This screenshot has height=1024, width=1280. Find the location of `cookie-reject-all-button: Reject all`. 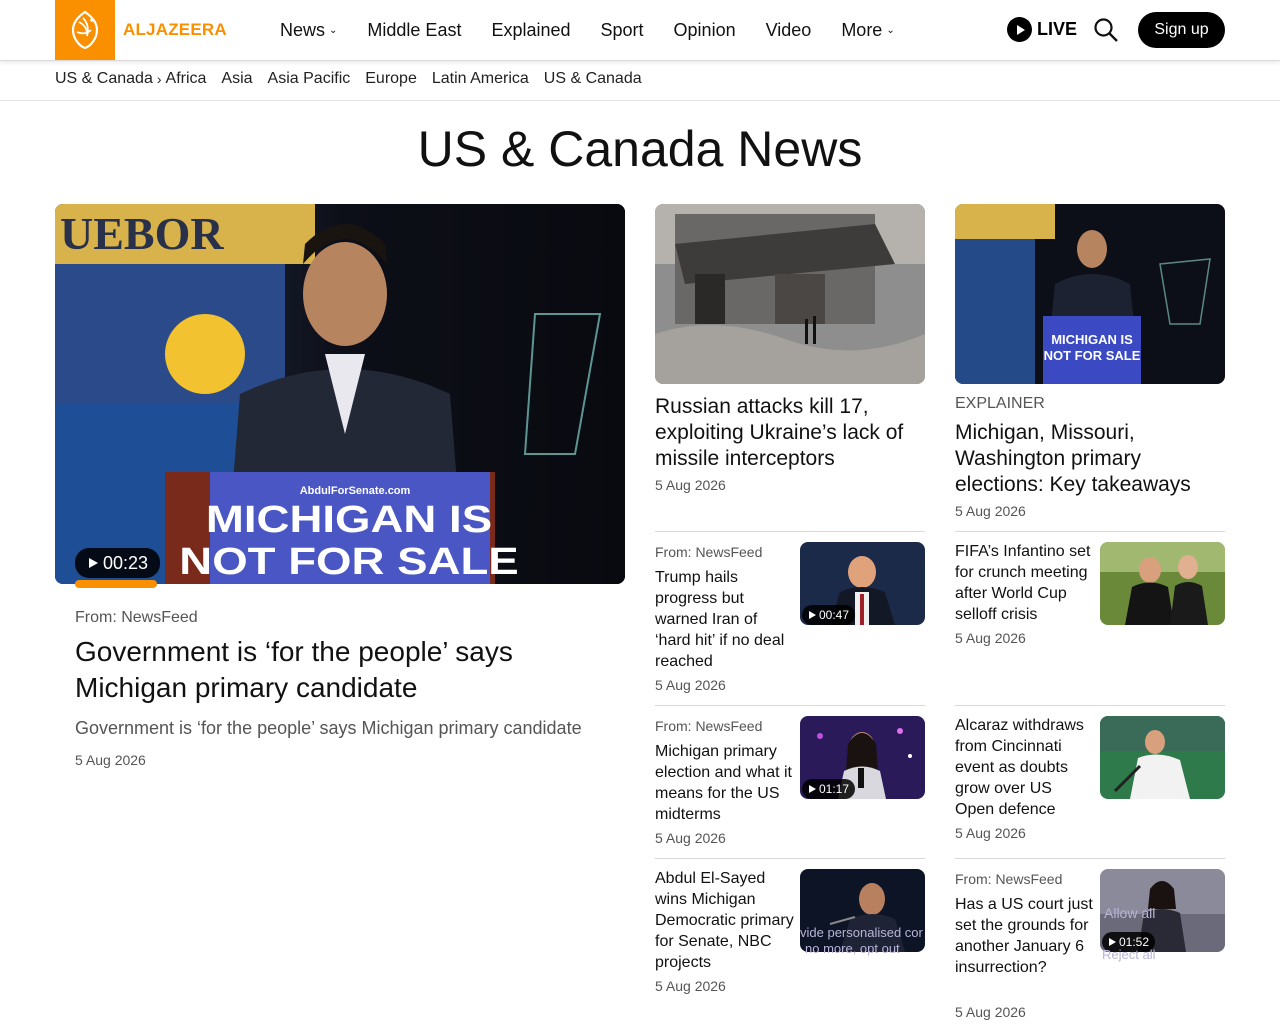

cookie-reject-all-button: Reject all is located at coordinates (1128, 954).